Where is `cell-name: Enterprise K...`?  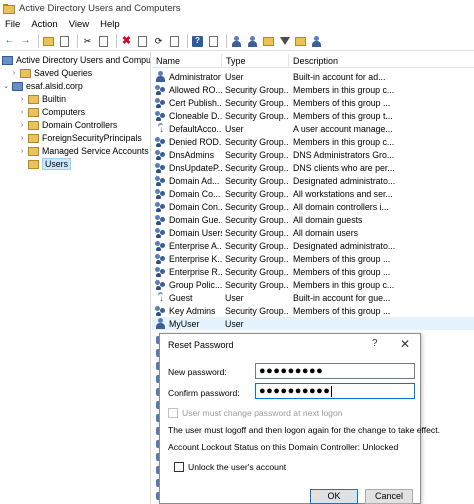
cell-name: Enterprise K... is located at coordinates (187, 258).